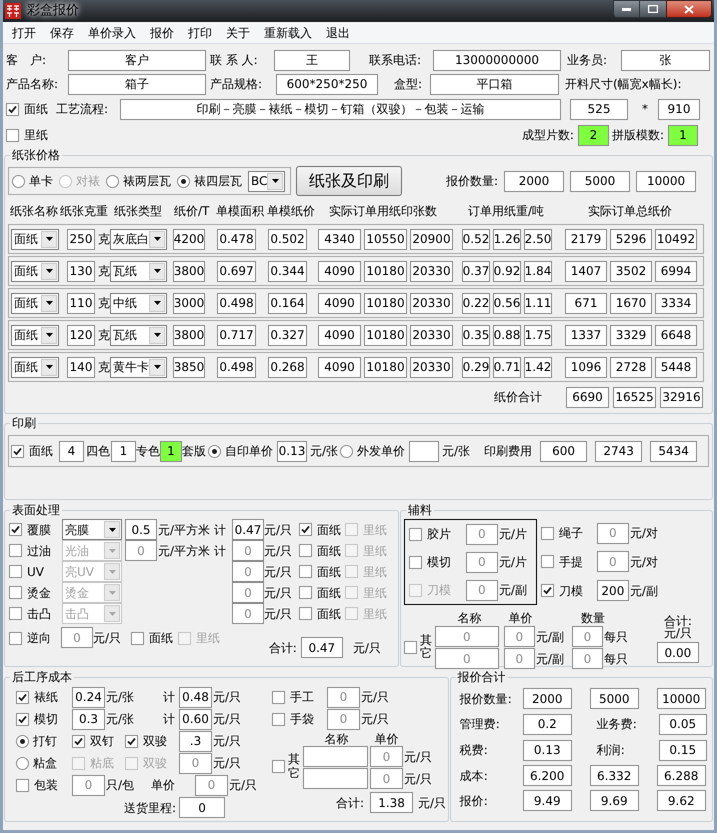  Describe the element at coordinates (81, 335) in the screenshot. I see `input-field: 120` at that location.